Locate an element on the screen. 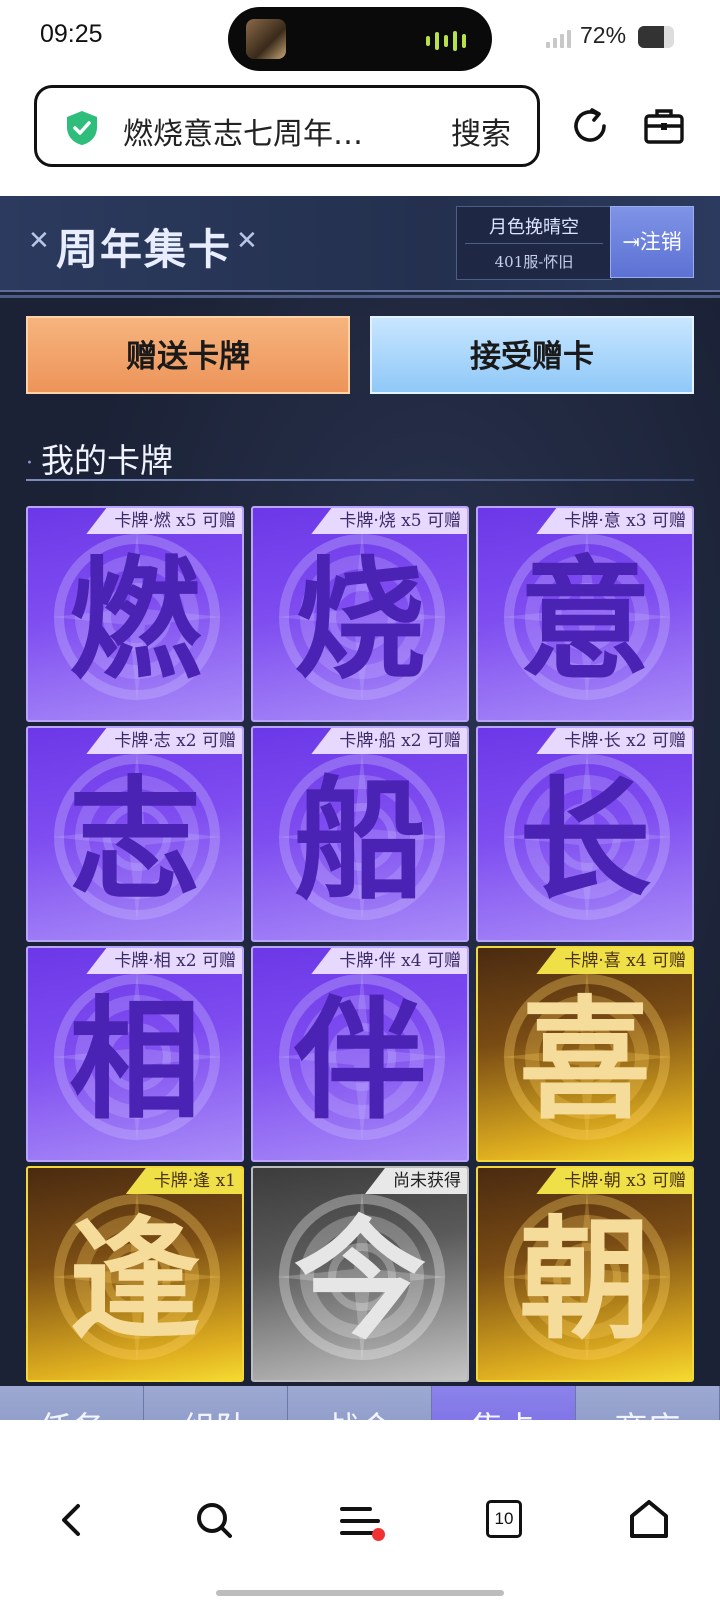  signal-icon is located at coordinates (558, 39).